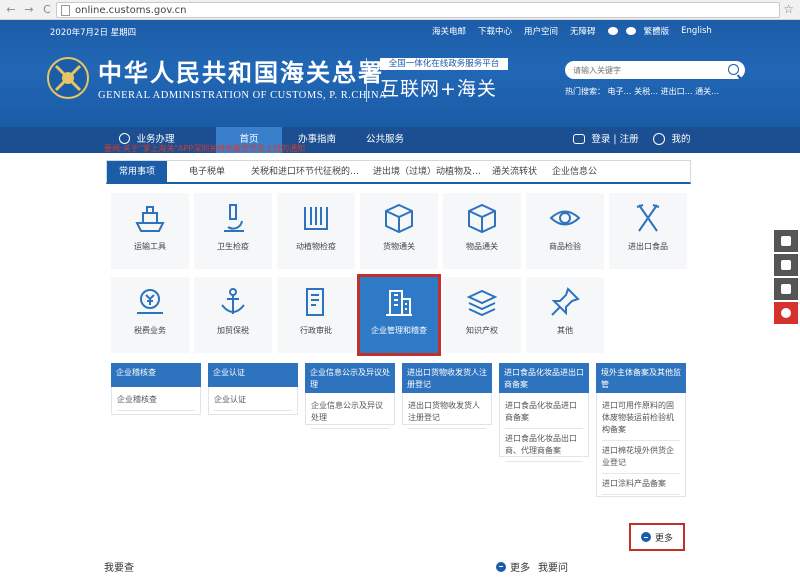 This screenshot has width=800, height=577. What do you see at coordinates (495, 31) in the screenshot?
I see `link-download-center: 下载中心` at bounding box center [495, 31].